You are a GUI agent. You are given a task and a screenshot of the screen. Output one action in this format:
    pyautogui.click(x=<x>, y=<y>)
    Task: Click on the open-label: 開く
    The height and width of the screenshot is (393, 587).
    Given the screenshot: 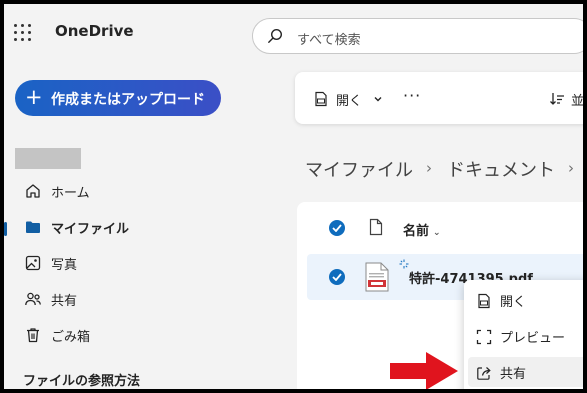 What is the action you would take?
    pyautogui.click(x=349, y=101)
    